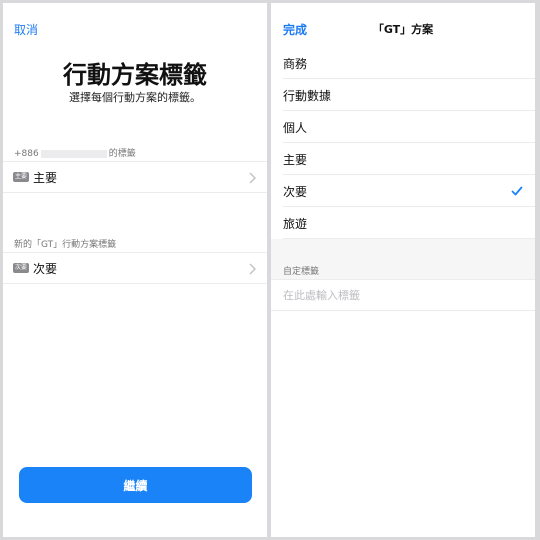  I want to click on new-plan-section-header: 新的「GT」行動方案標籤, so click(65, 245).